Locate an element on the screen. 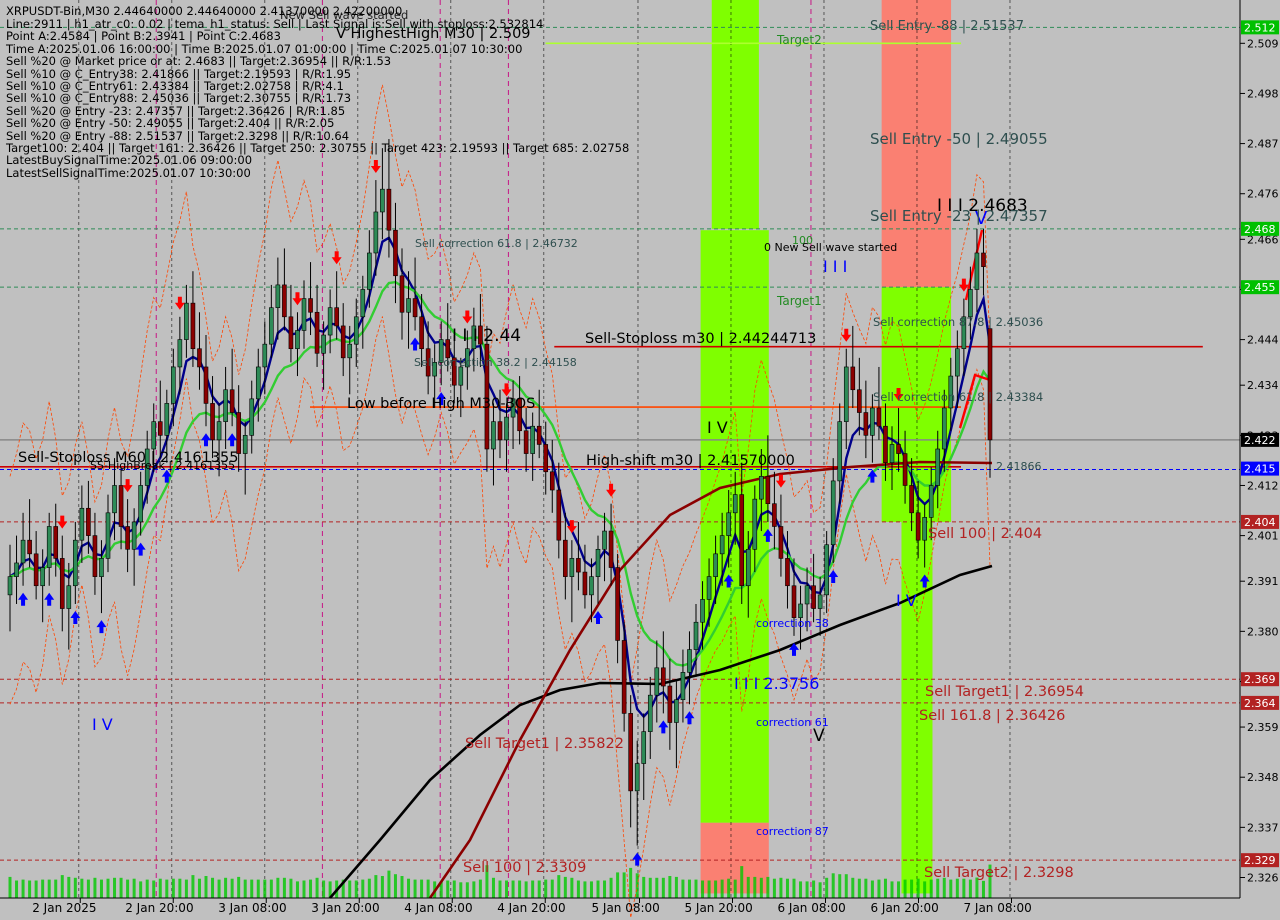  y-tick-label-1: 2.498 is located at coordinates (1263, 93).